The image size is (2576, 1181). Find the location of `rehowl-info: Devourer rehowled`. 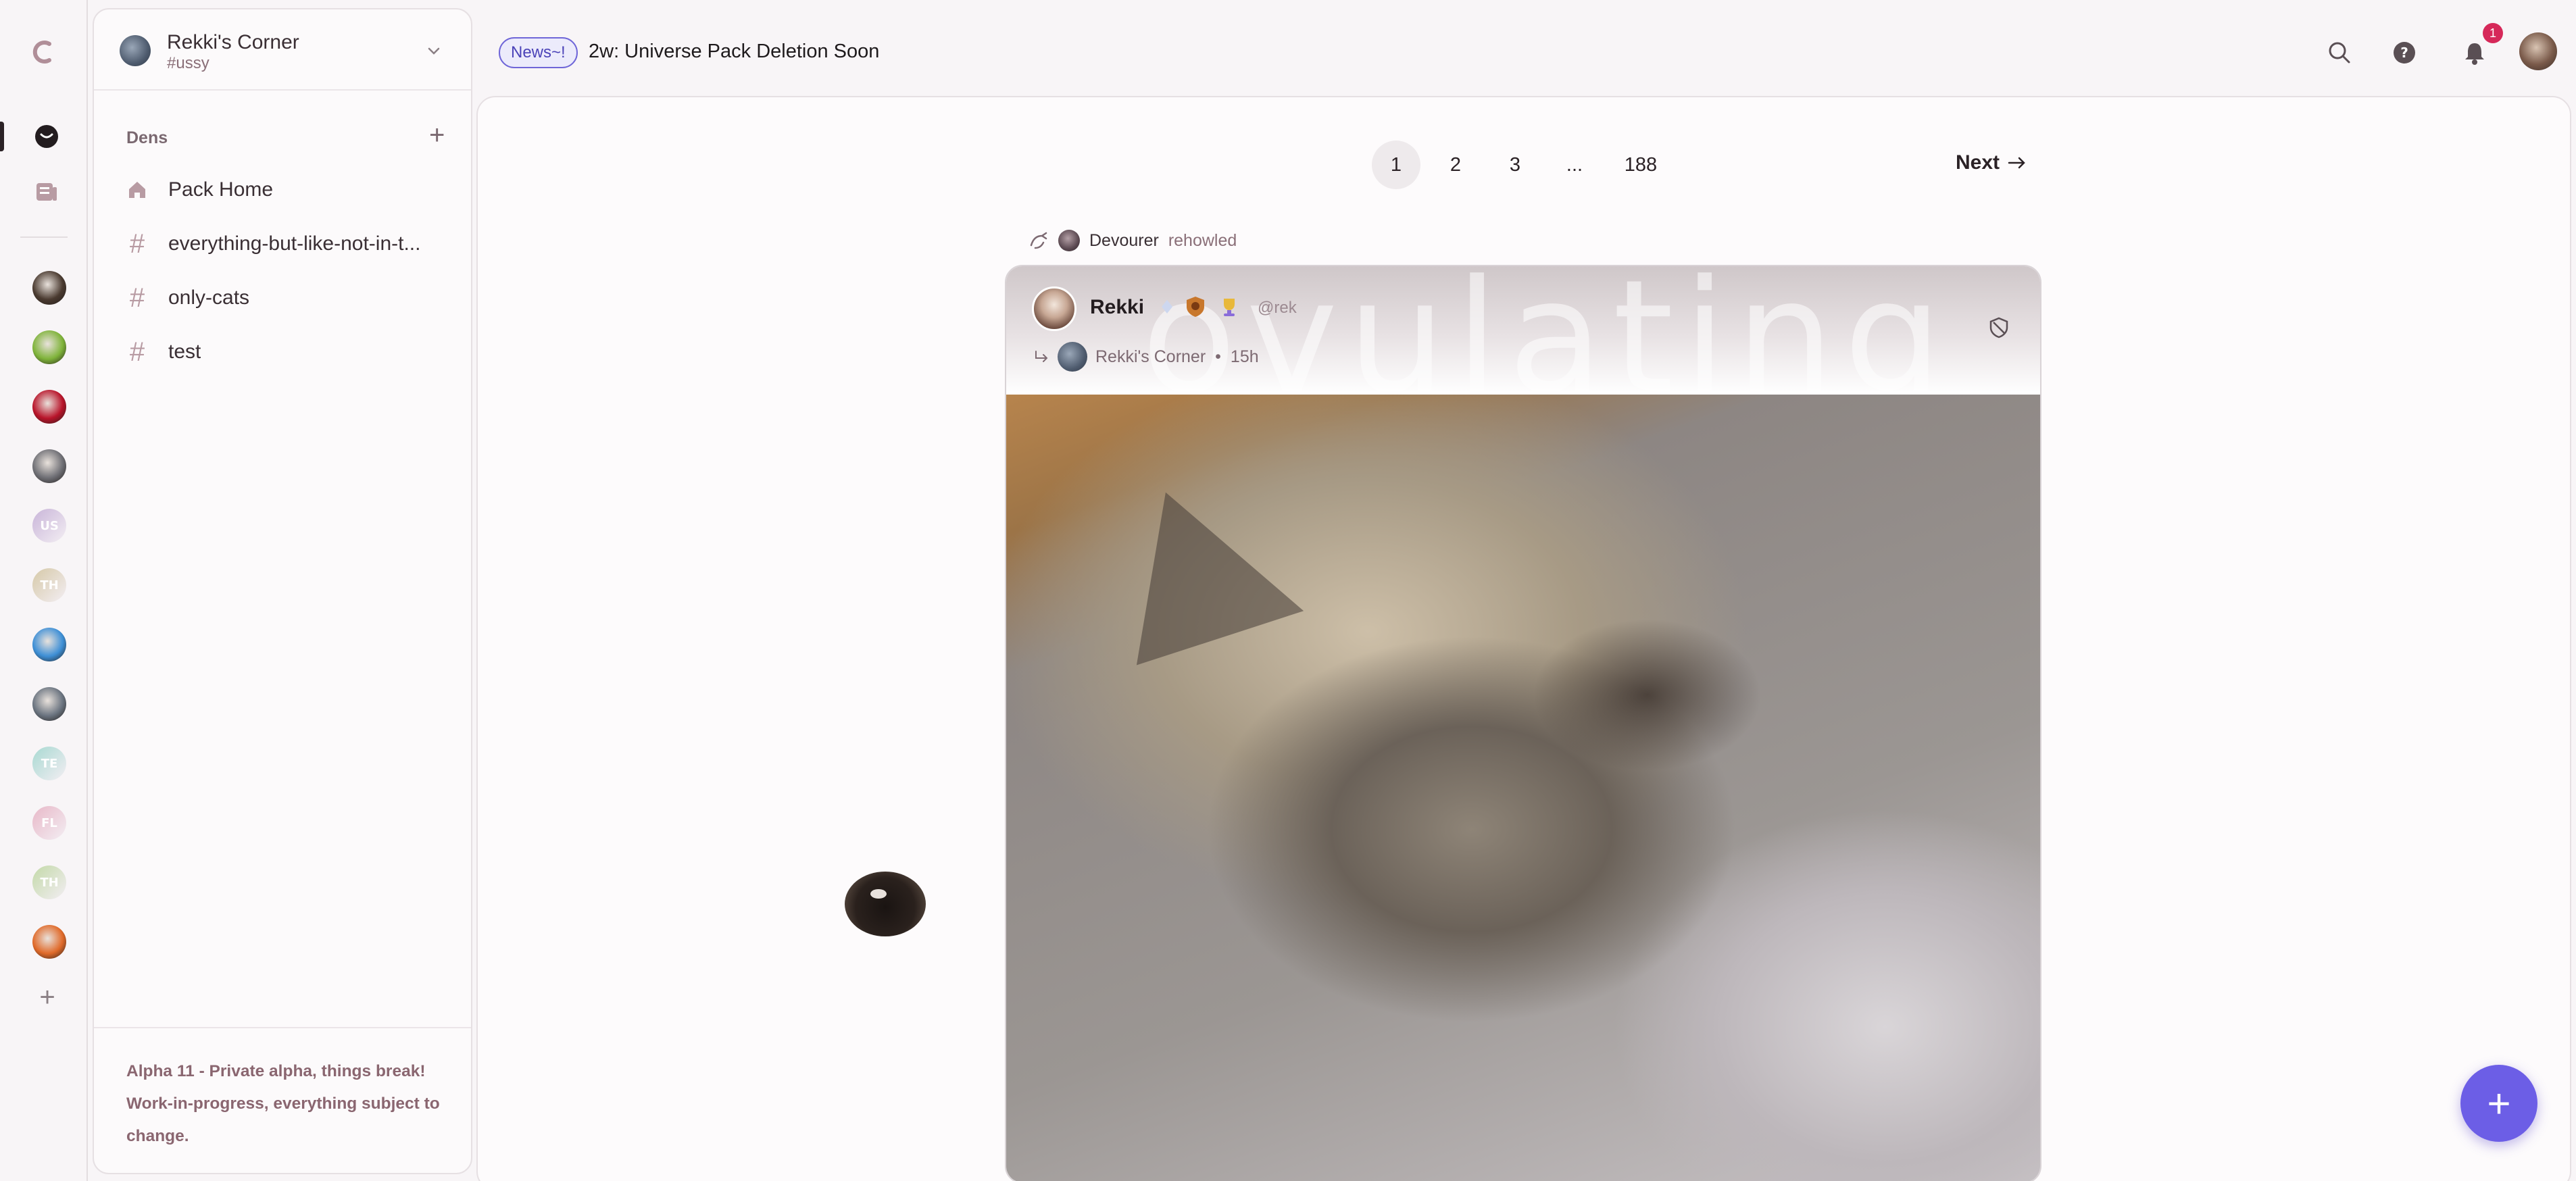

rehowl-info: Devourer rehowled is located at coordinates (1133, 240).